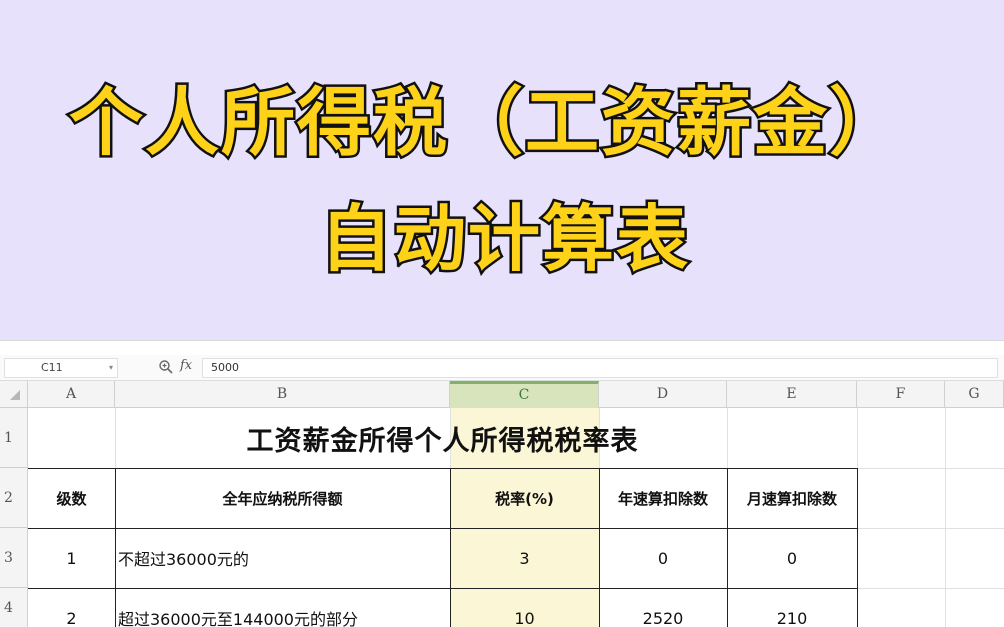 This screenshot has width=1004, height=627. Describe the element at coordinates (901, 394) in the screenshot. I see `column-header-f: F` at that location.